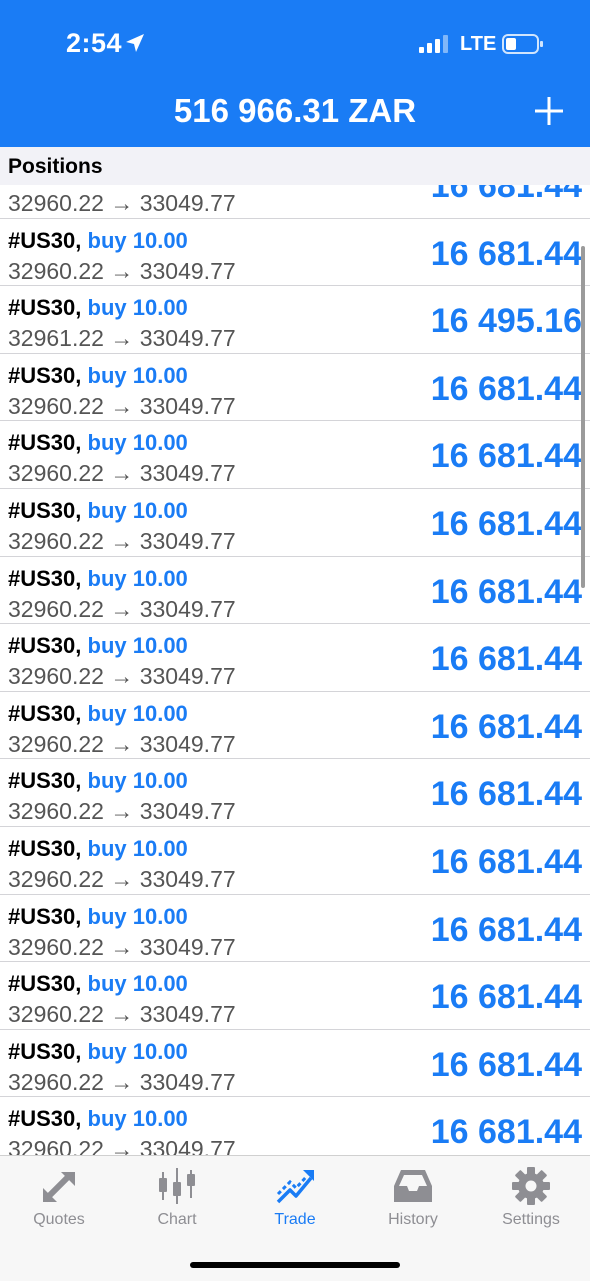  I want to click on trend-up-icon, so click(295, 1187).